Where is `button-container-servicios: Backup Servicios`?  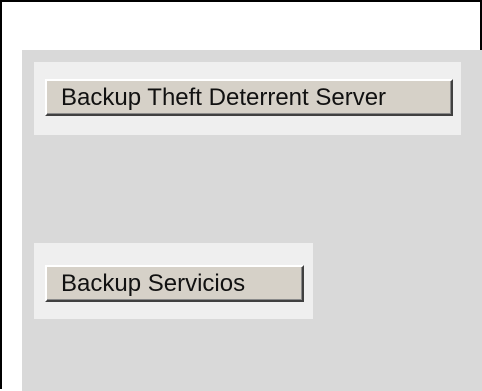
button-container-servicios: Backup Servicios is located at coordinates (173, 281).